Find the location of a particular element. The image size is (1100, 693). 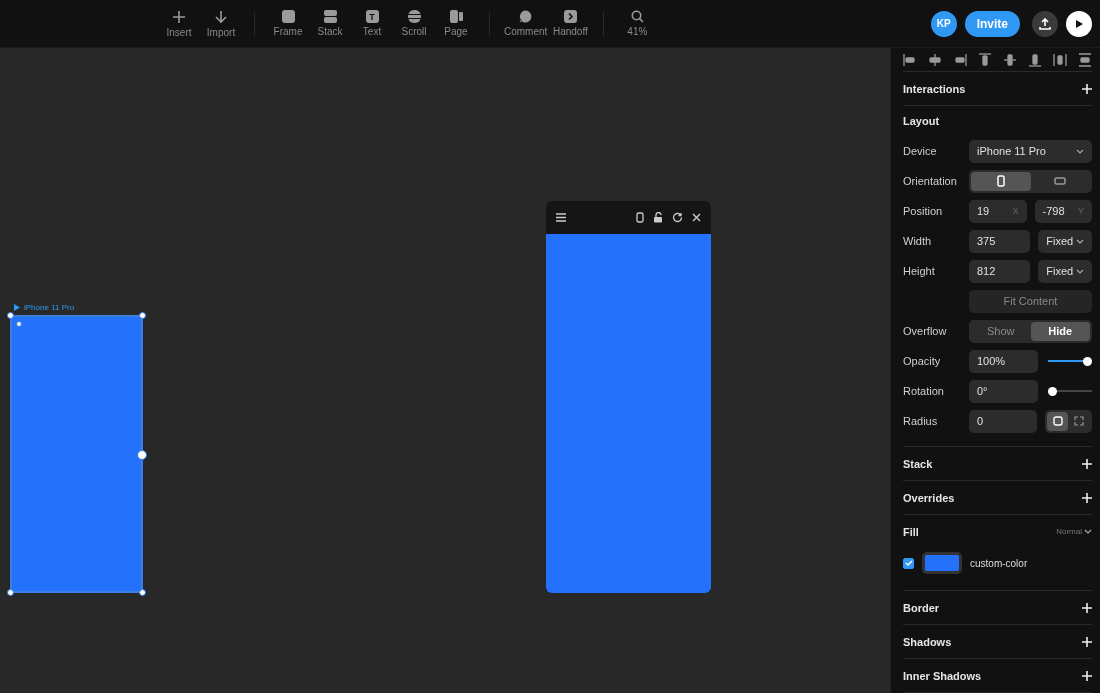

toolbar-tool: Import is located at coordinates (221, 23).